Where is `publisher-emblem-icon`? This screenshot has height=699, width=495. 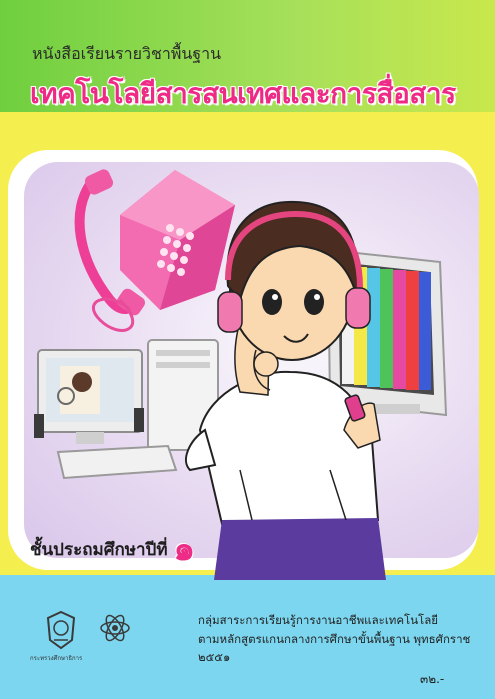 publisher-emblem-icon is located at coordinates (115, 628).